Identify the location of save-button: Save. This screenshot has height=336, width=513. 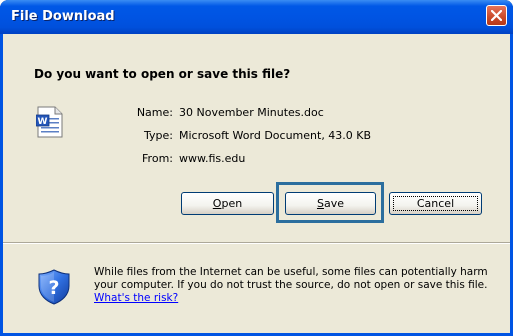
(330, 203).